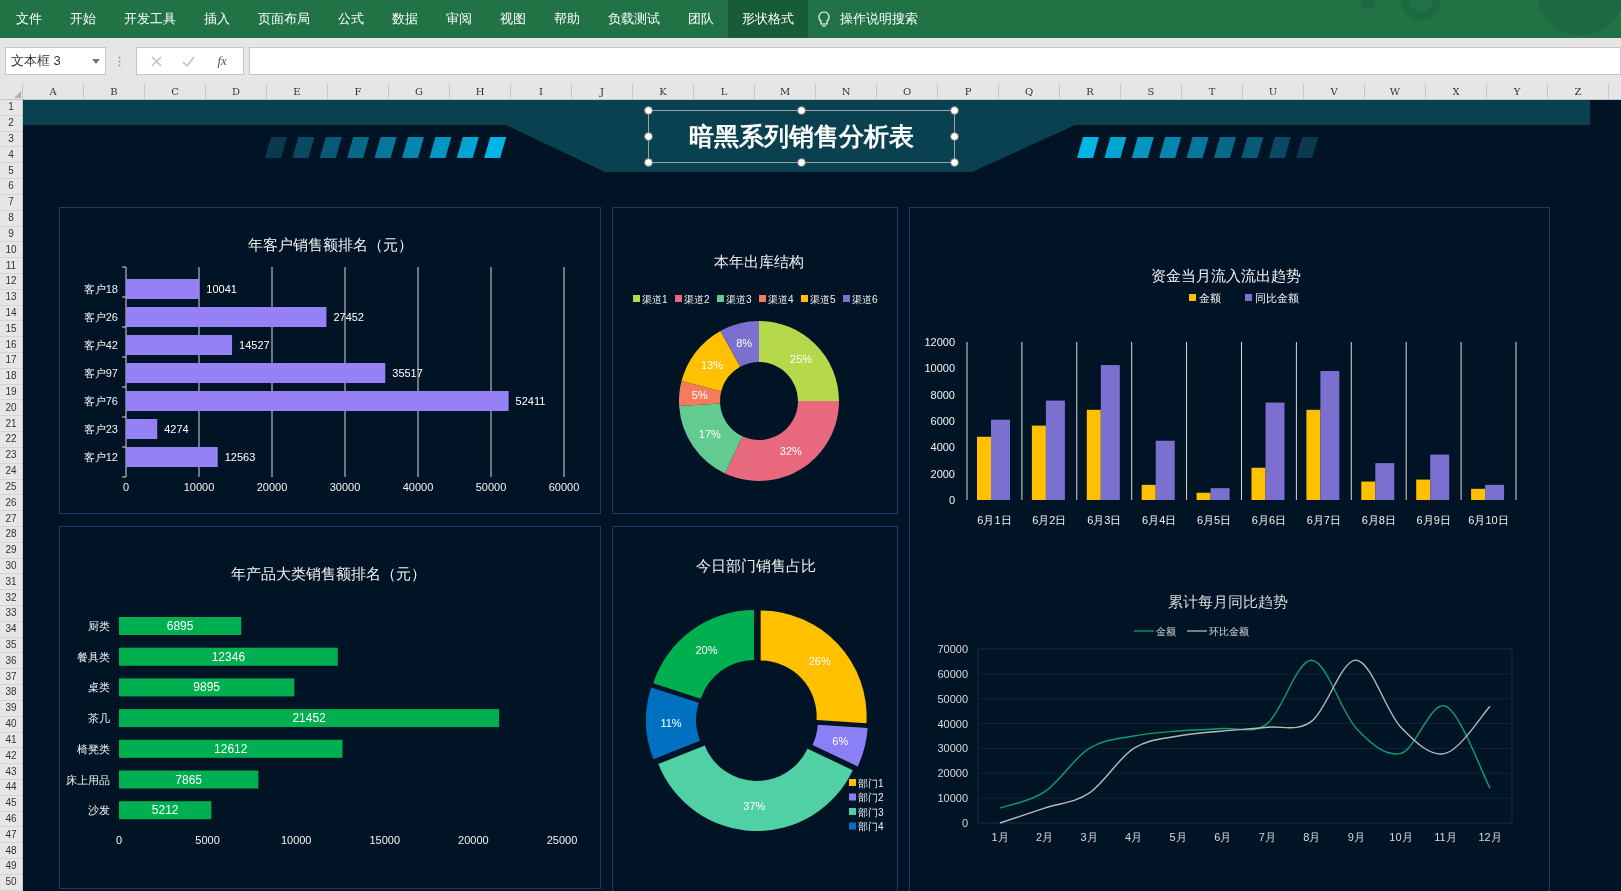 This screenshot has height=891, width=1621. Describe the element at coordinates (11, 218) in the screenshot. I see `row-header: 8` at that location.